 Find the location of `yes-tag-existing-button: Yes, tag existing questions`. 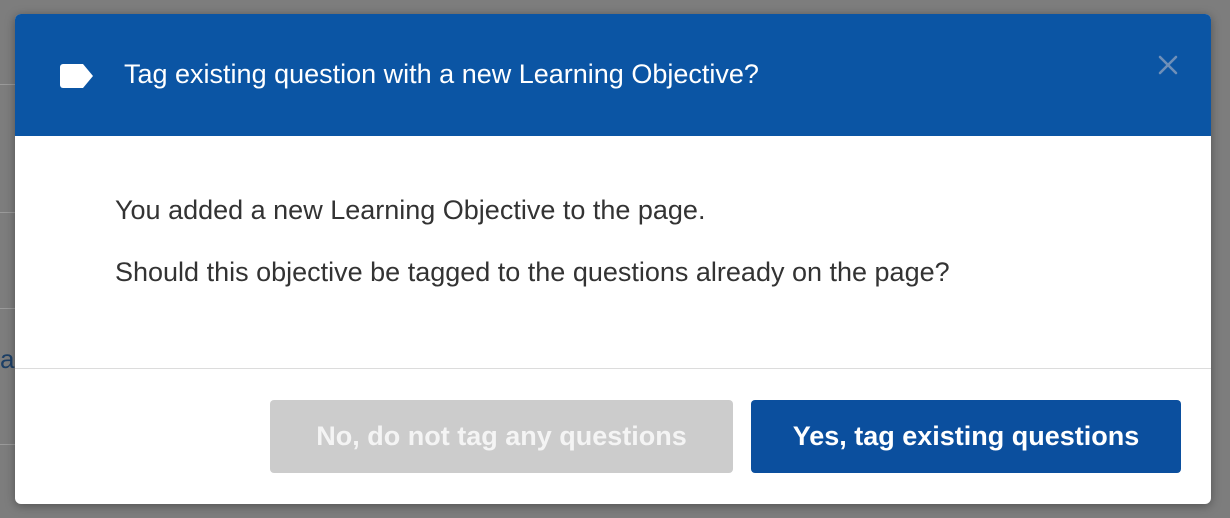

yes-tag-existing-button: Yes, tag existing questions is located at coordinates (966, 436).